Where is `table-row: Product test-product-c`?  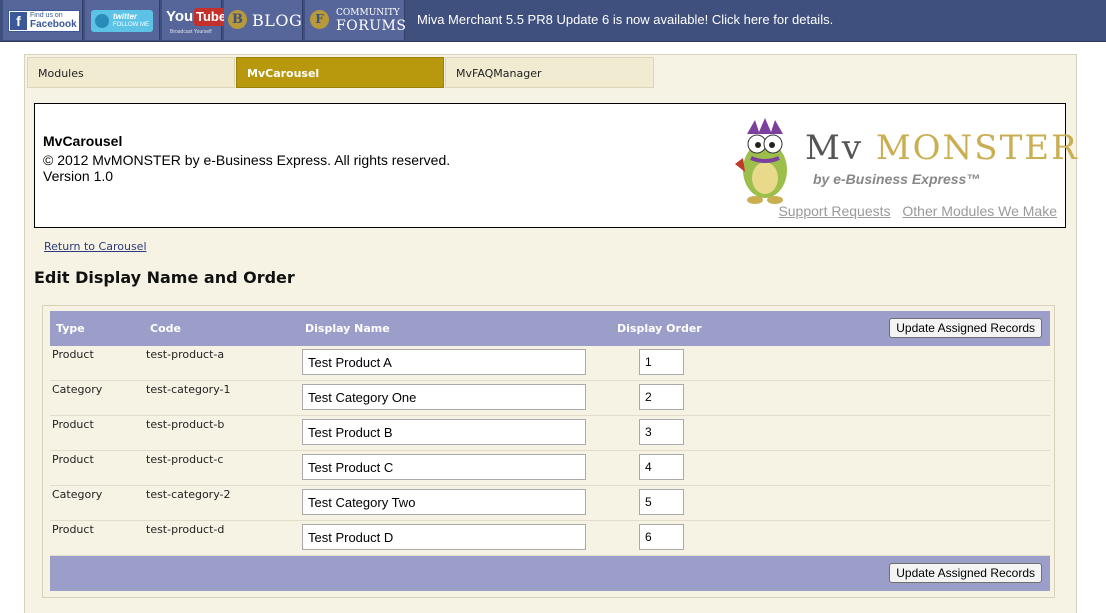
table-row: Product test-product-c is located at coordinates (550, 468).